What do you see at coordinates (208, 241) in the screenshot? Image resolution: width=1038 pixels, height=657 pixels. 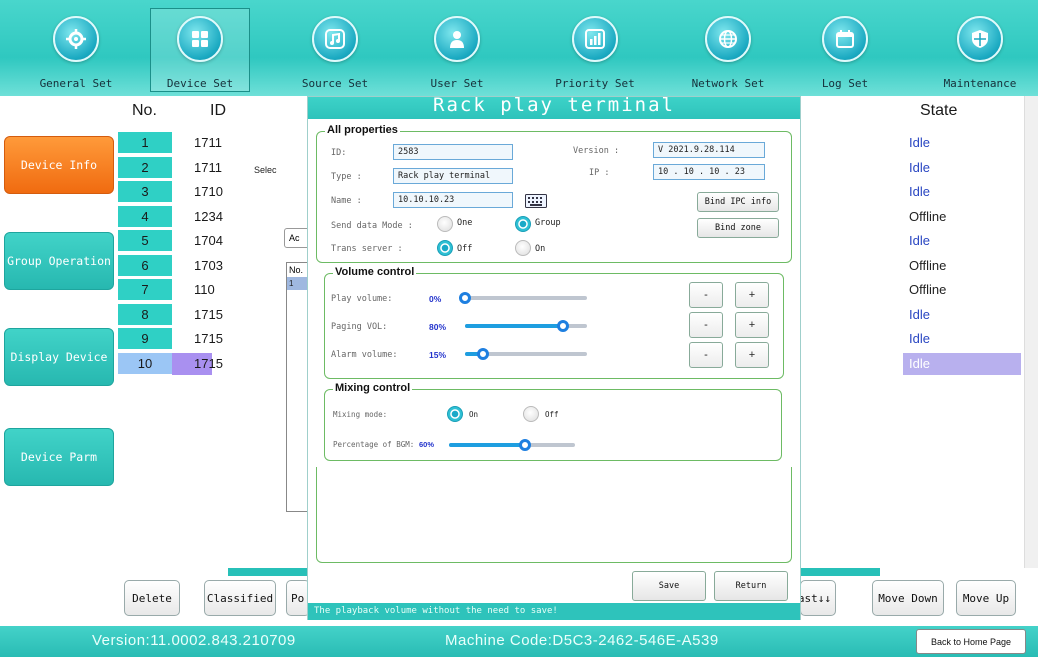 I see `row-id: 1704` at bounding box center [208, 241].